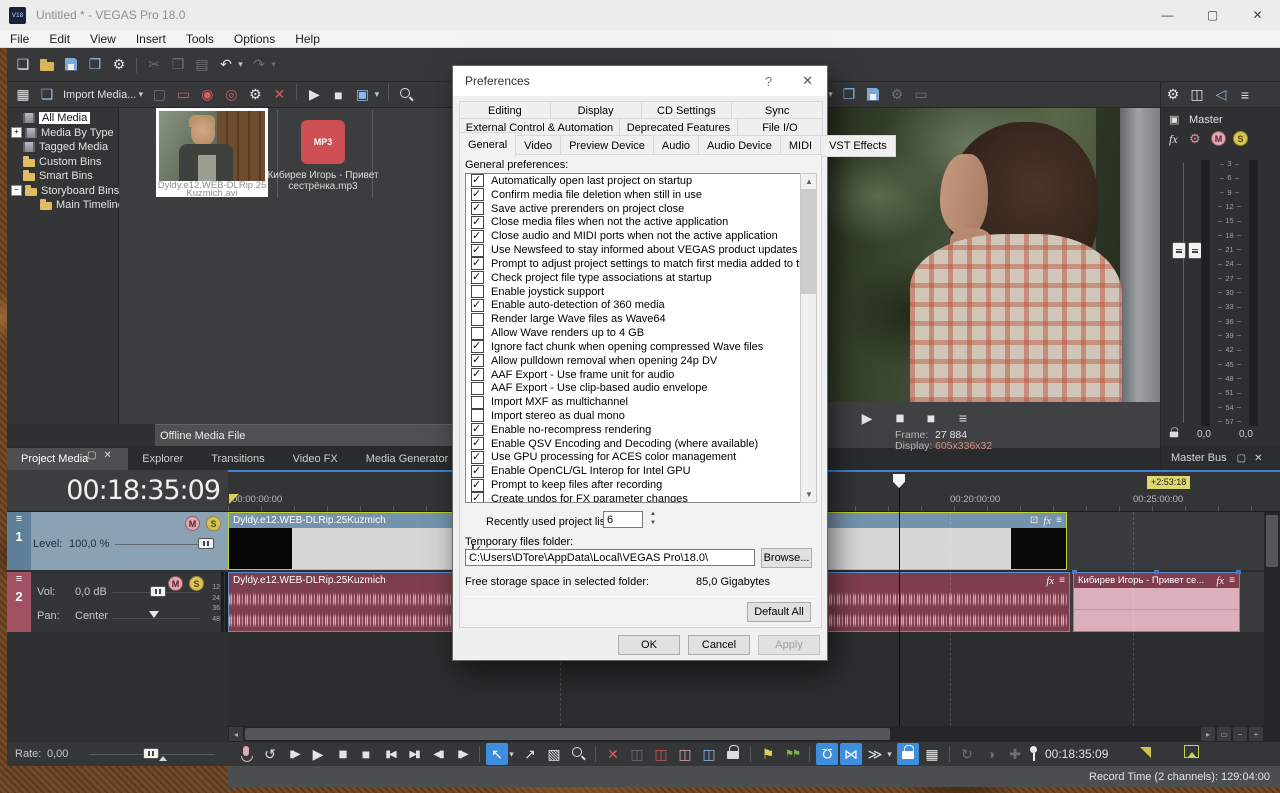  What do you see at coordinates (19, 39) in the screenshot?
I see `menu-item: File` at bounding box center [19, 39].